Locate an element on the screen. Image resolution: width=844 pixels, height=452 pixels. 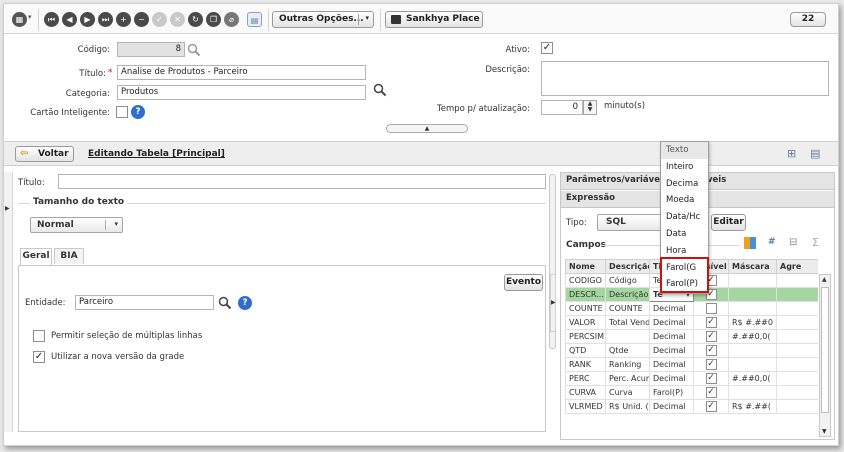
form-grid-toggle-icon: ▤ is located at coordinates (254, 19).